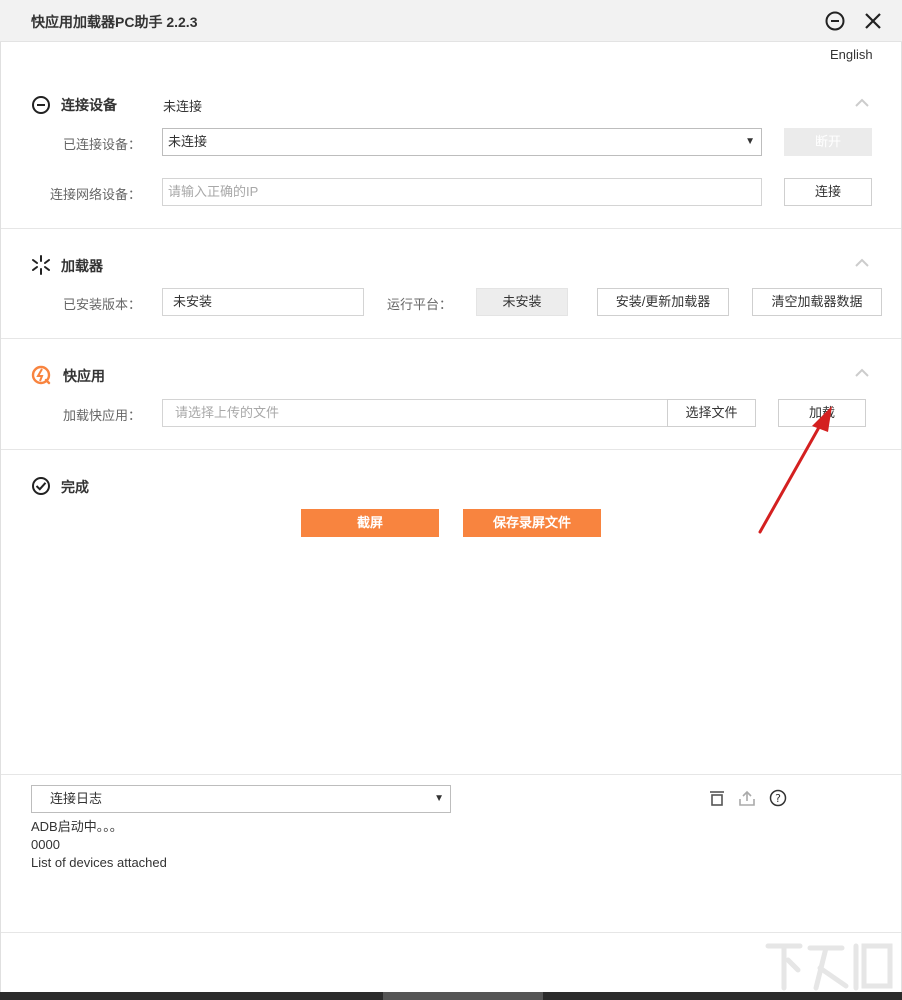  What do you see at coordinates (41, 265) in the screenshot?
I see `loader-spark-icon` at bounding box center [41, 265].